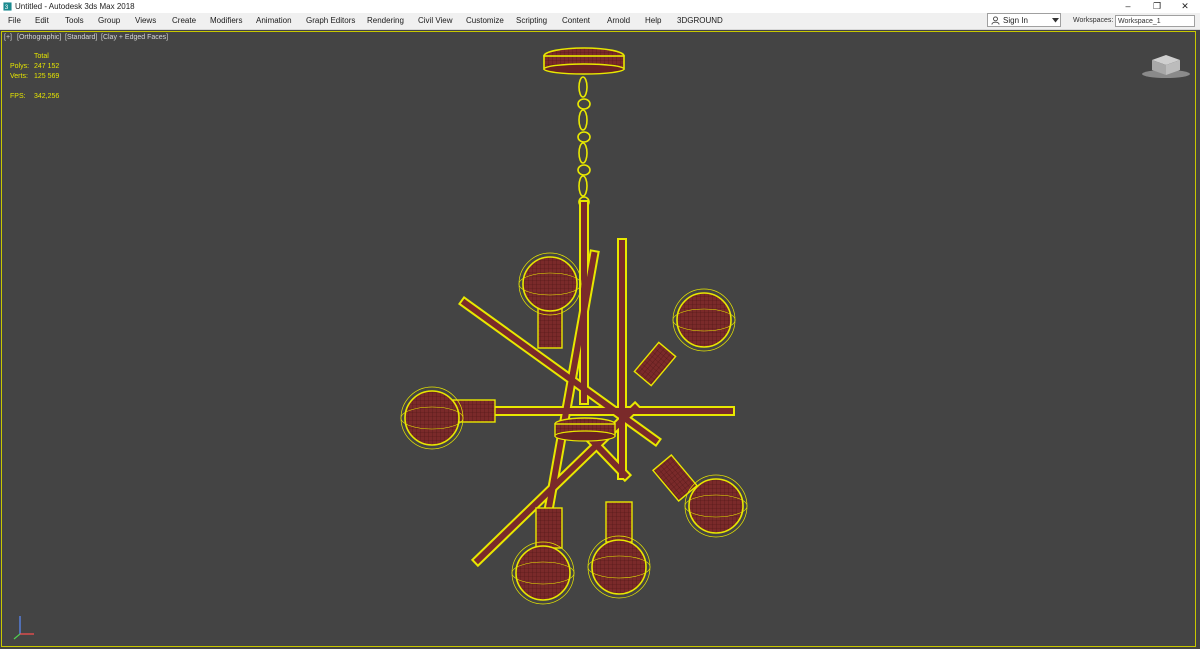 The height and width of the screenshot is (649, 1200). I want to click on maximize-button: ❐, so click(1157, 6).